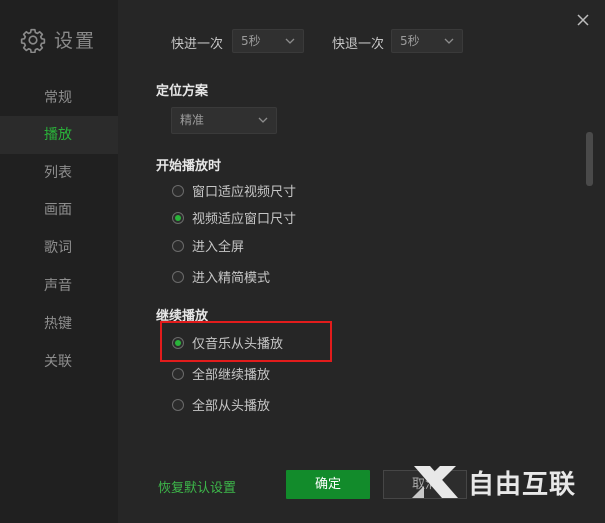  Describe the element at coordinates (59, 98) in the screenshot. I see `sidebar-item-general: 常规` at that location.